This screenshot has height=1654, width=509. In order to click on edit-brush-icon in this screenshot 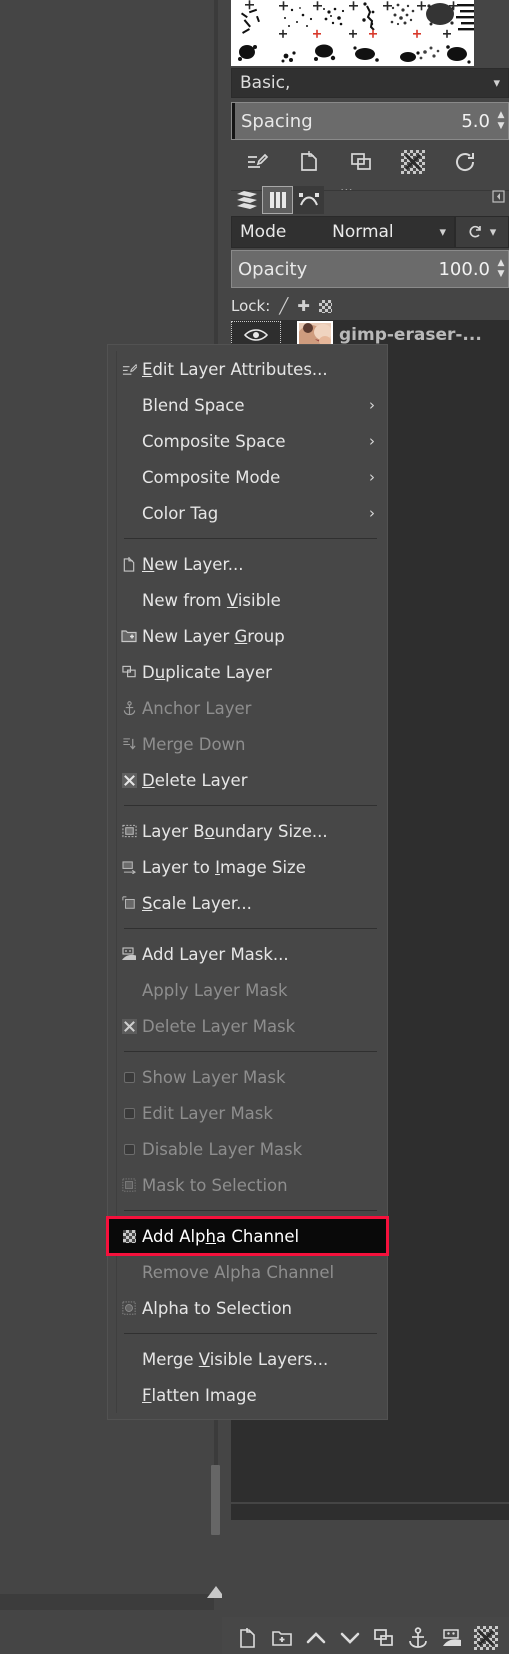, I will do `click(257, 164)`.